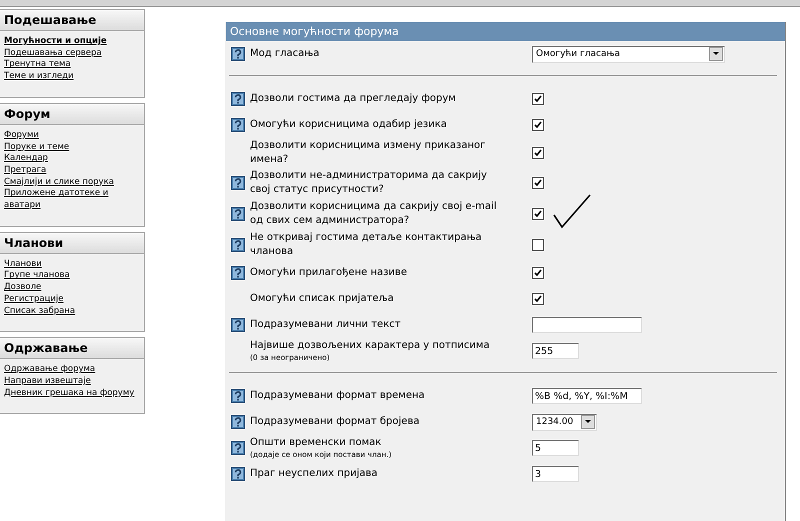 This screenshot has width=800, height=521. I want to click on sidebar-link: Направи извештаје, so click(72, 382).